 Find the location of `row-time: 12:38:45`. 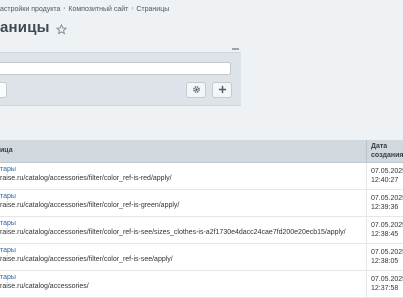

row-time: 12:38:45 is located at coordinates (385, 234).